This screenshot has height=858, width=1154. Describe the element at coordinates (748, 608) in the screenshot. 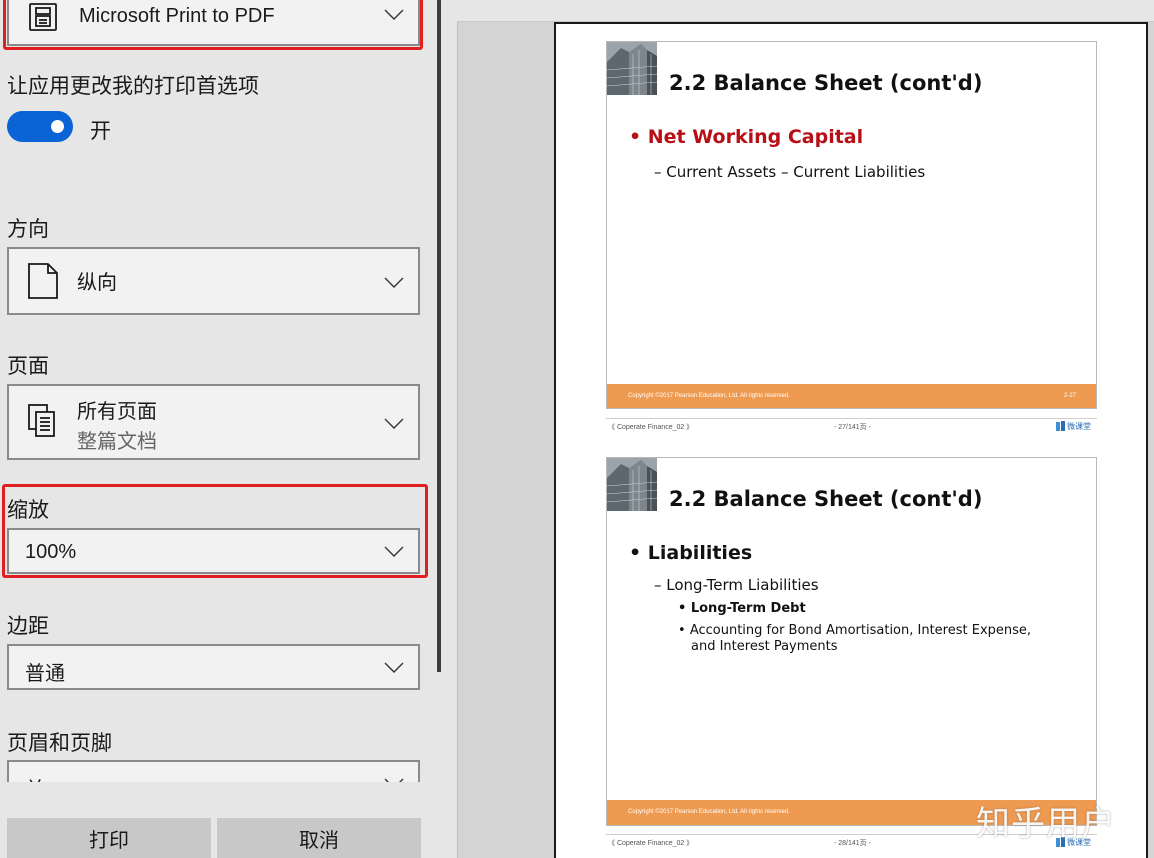

I see `slide-item-text: Long-Term Debt` at that location.